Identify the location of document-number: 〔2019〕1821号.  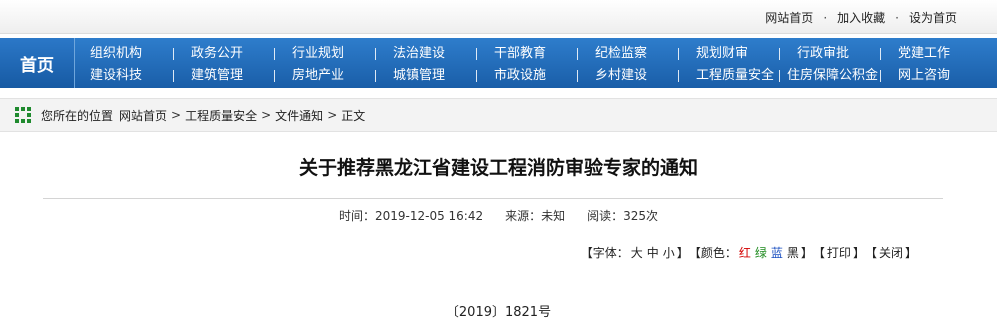
(498, 312).